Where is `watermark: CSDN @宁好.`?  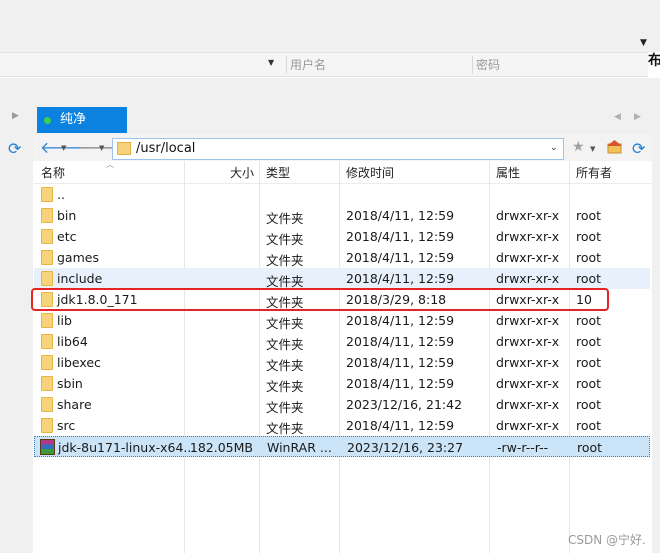
watermark: CSDN @宁好. is located at coordinates (607, 540).